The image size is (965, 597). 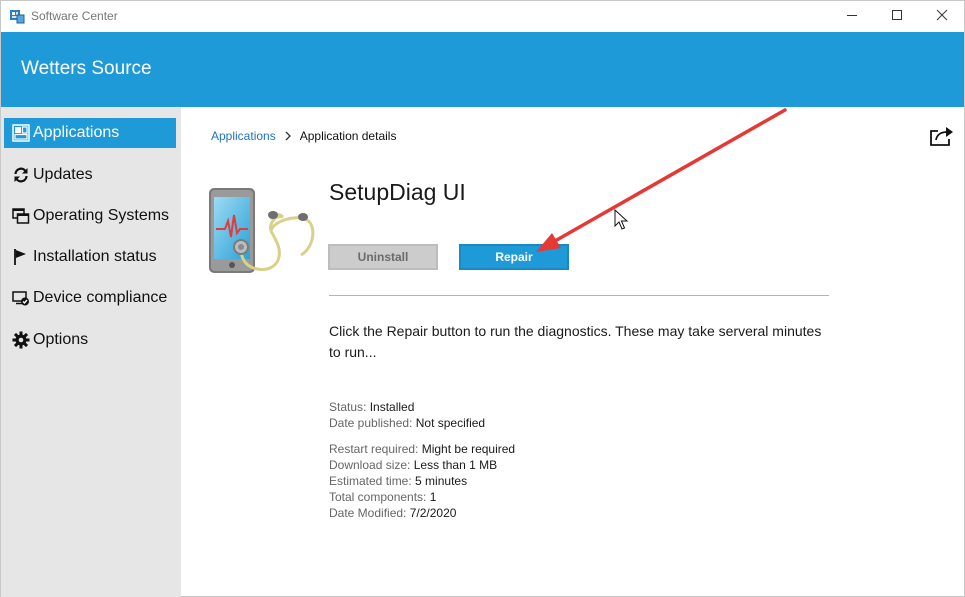 I want to click on close-icon, so click(x=942, y=17).